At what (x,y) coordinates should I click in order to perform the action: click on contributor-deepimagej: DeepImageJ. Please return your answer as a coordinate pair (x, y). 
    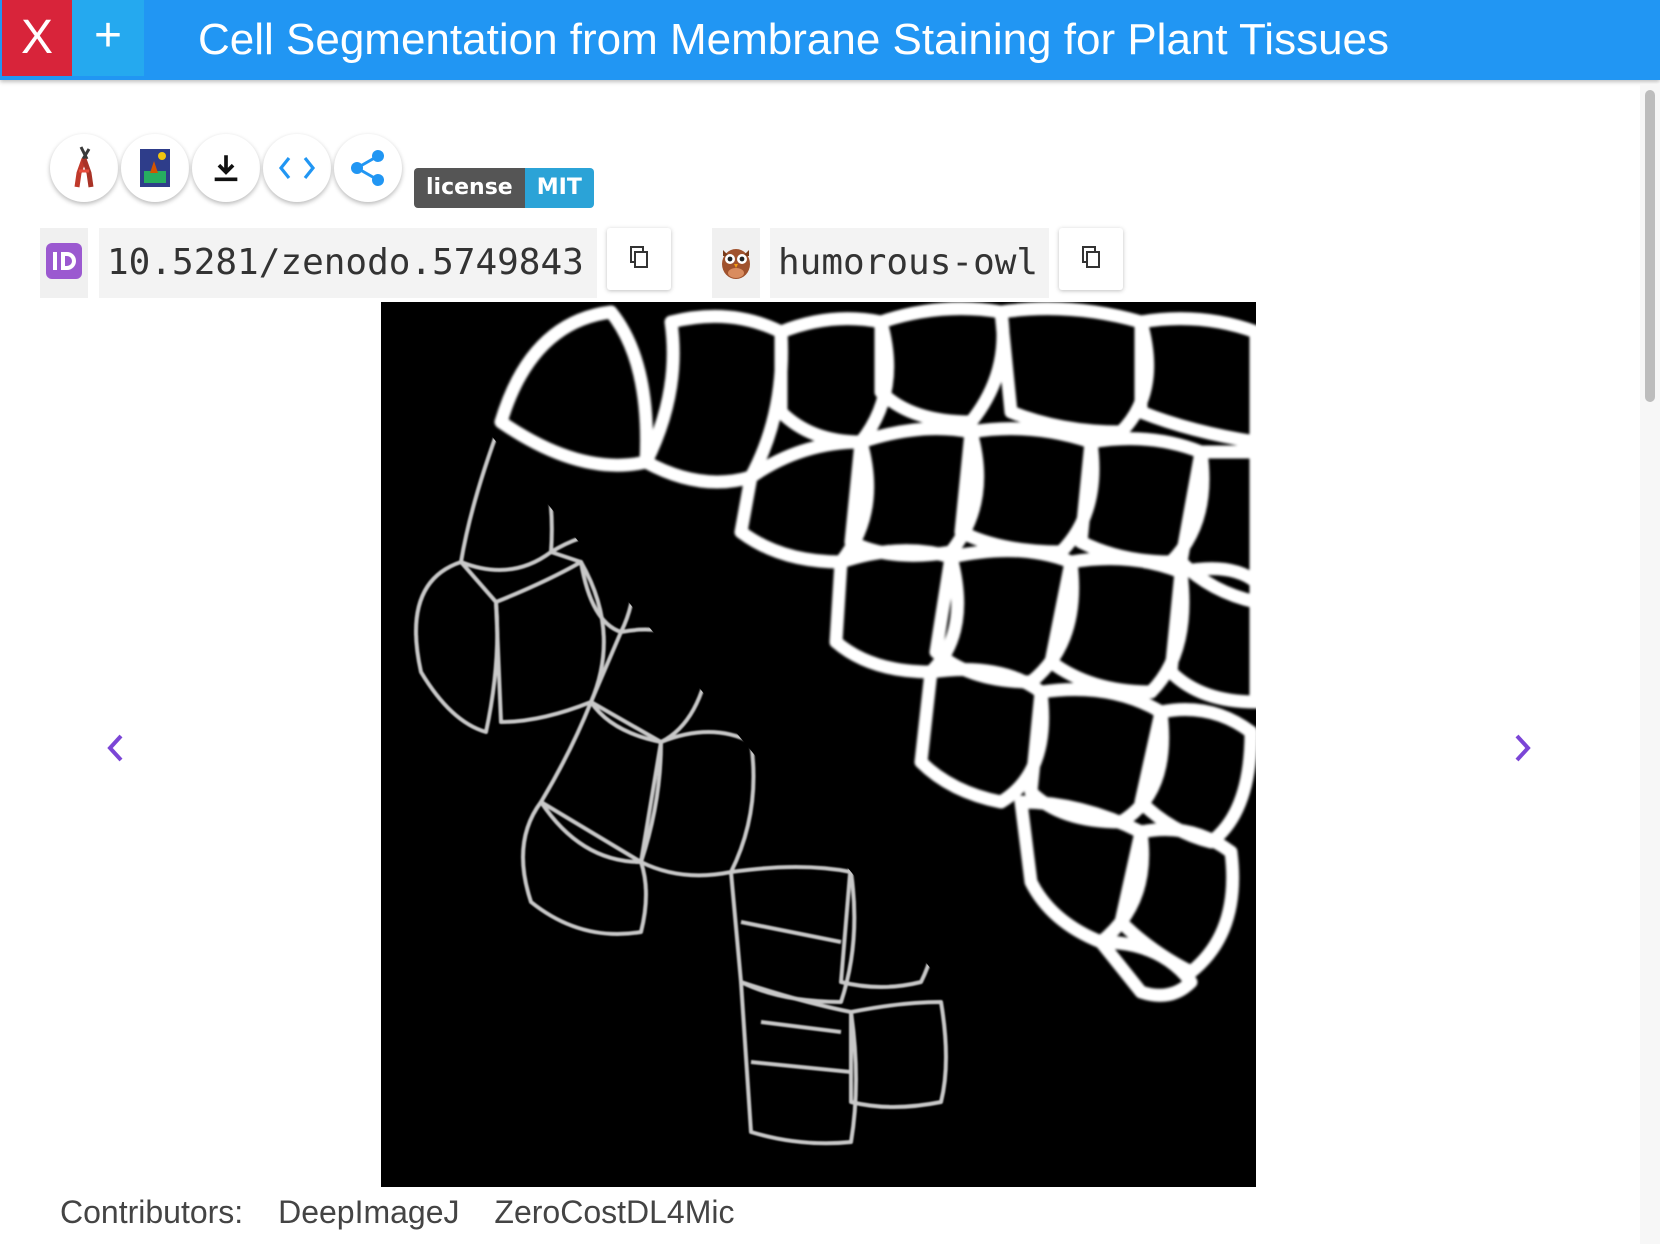
    Looking at the image, I should click on (368, 1212).